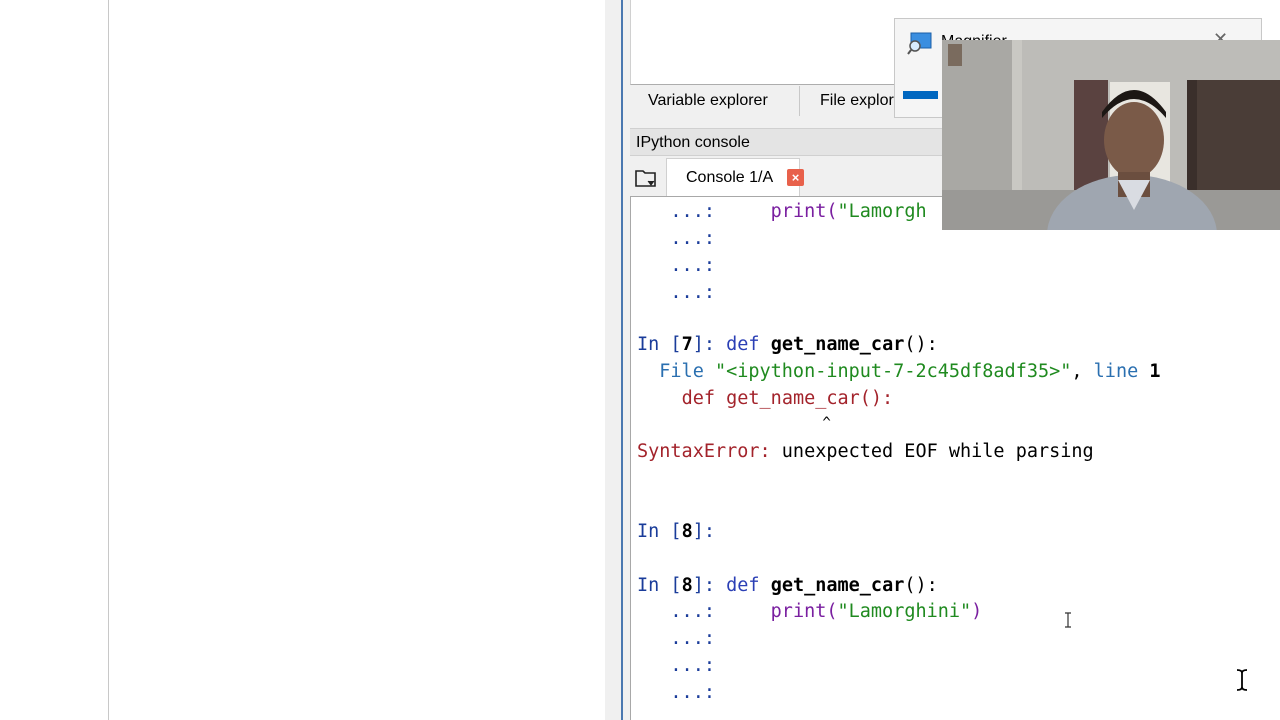 Image resolution: width=1280 pixels, height=720 pixels. Describe the element at coordinates (716, 101) in the screenshot. I see `tab-variable-explorer: Variable explorer` at that location.